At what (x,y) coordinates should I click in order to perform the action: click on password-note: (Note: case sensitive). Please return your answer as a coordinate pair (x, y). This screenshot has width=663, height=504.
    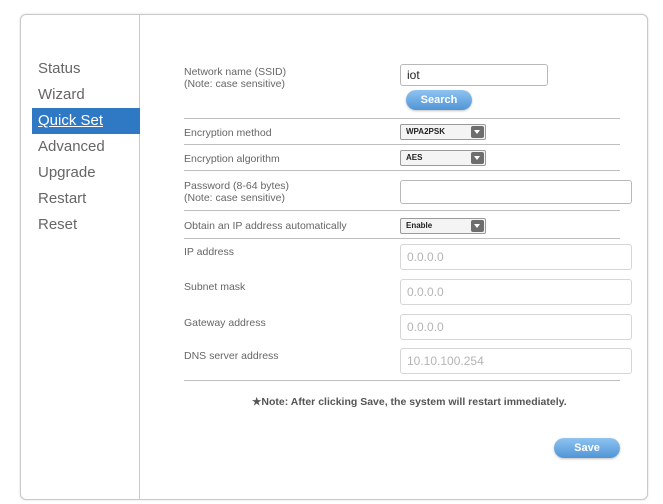
    Looking at the image, I should click on (234, 198).